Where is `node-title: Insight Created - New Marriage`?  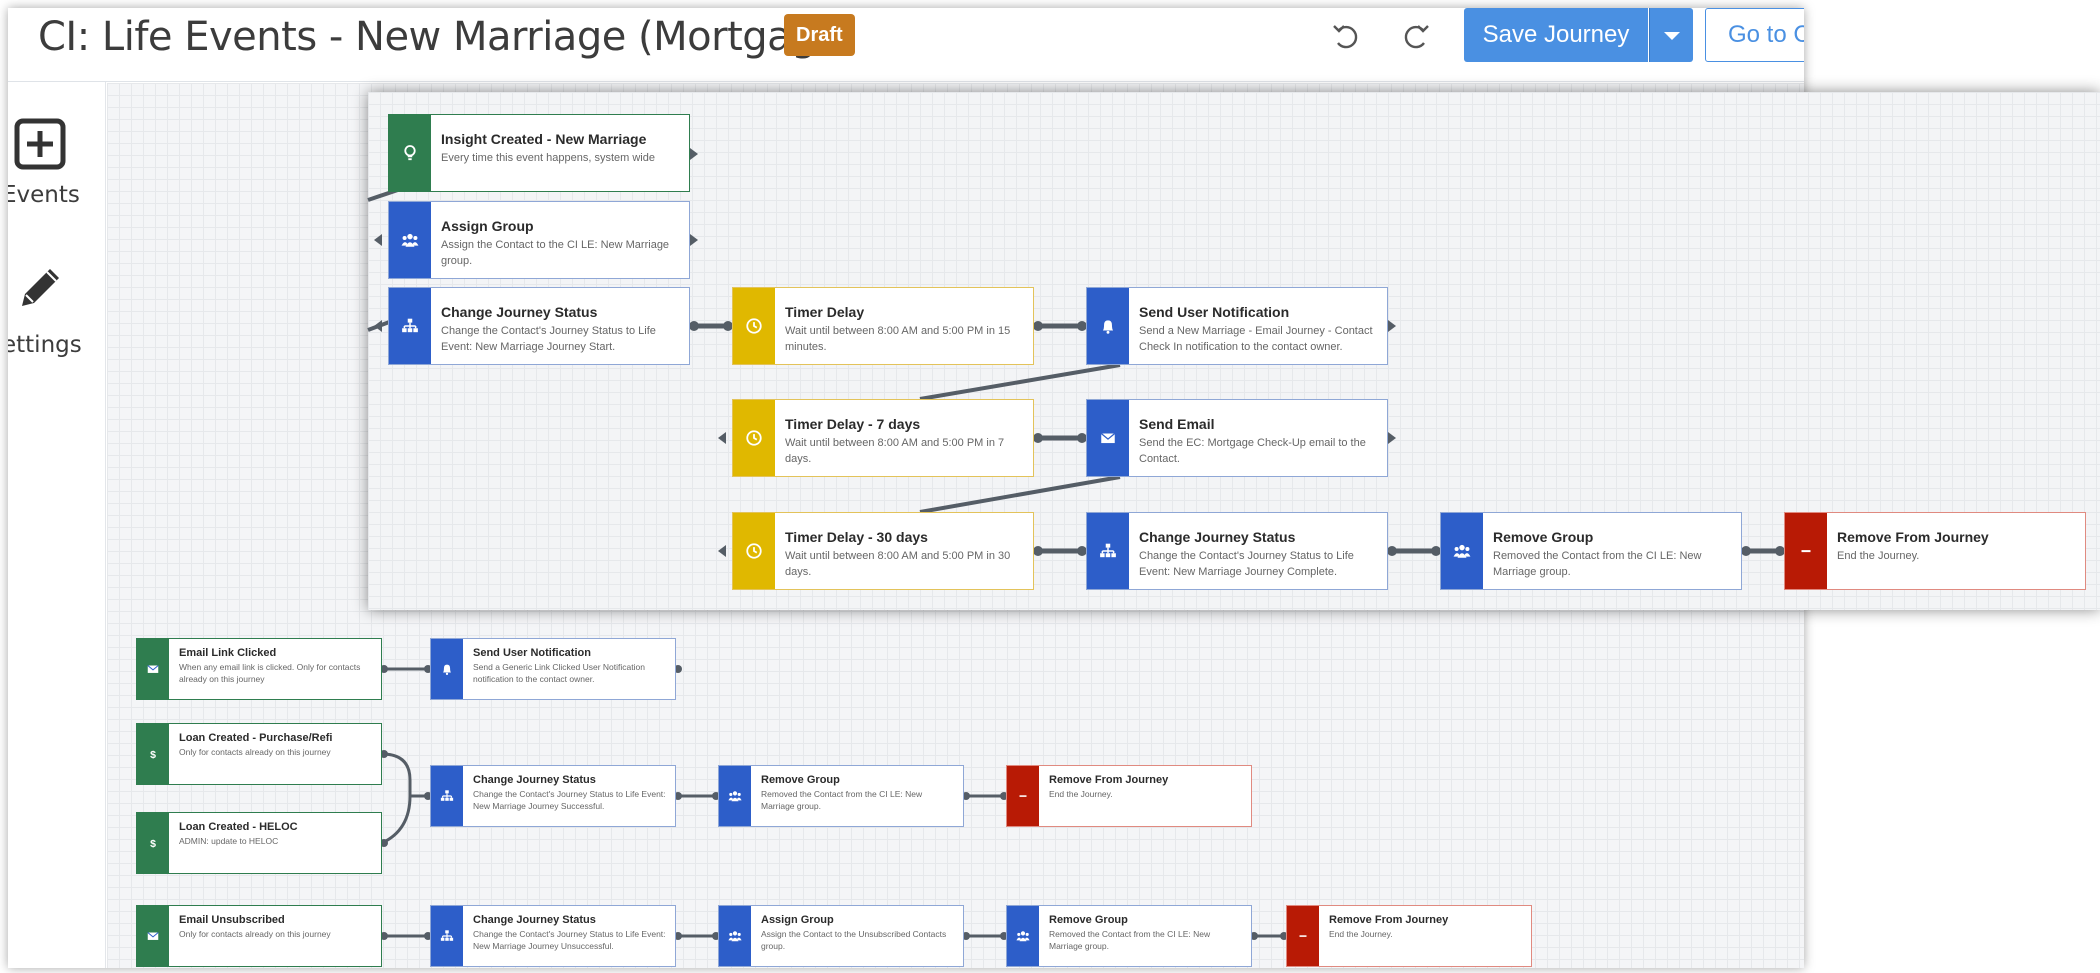 node-title: Insight Created - New Marriage is located at coordinates (544, 139).